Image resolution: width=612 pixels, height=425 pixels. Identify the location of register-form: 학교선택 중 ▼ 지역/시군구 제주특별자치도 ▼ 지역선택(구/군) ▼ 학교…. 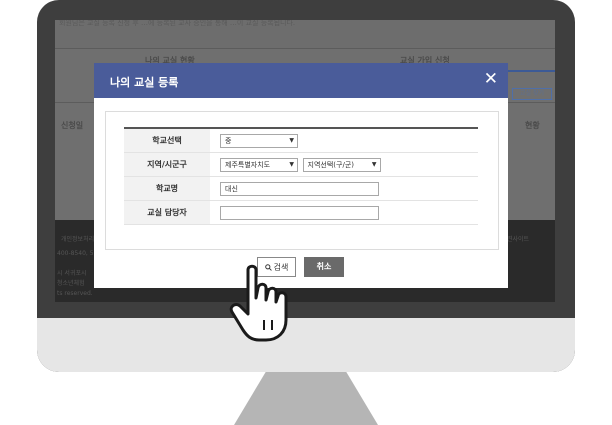
(301, 176).